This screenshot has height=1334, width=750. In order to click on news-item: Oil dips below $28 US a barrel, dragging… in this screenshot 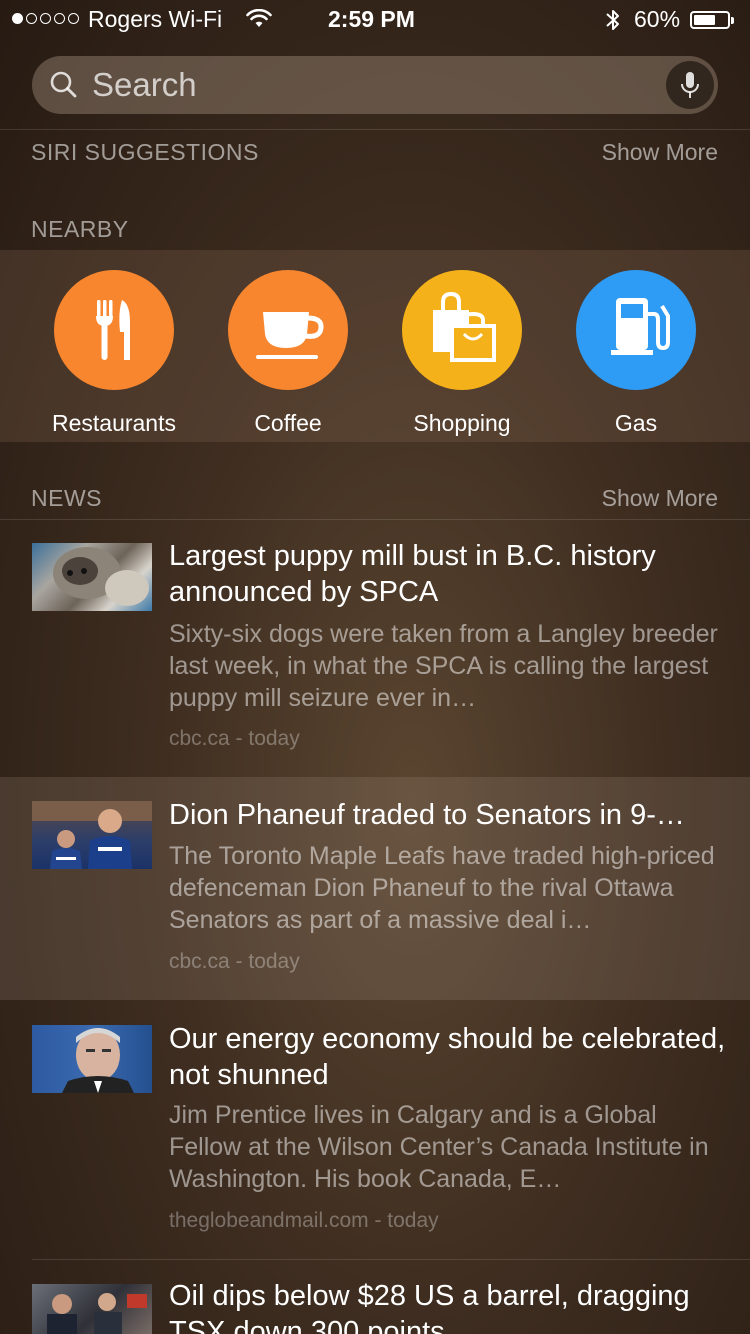, I will do `click(375, 1297)`.